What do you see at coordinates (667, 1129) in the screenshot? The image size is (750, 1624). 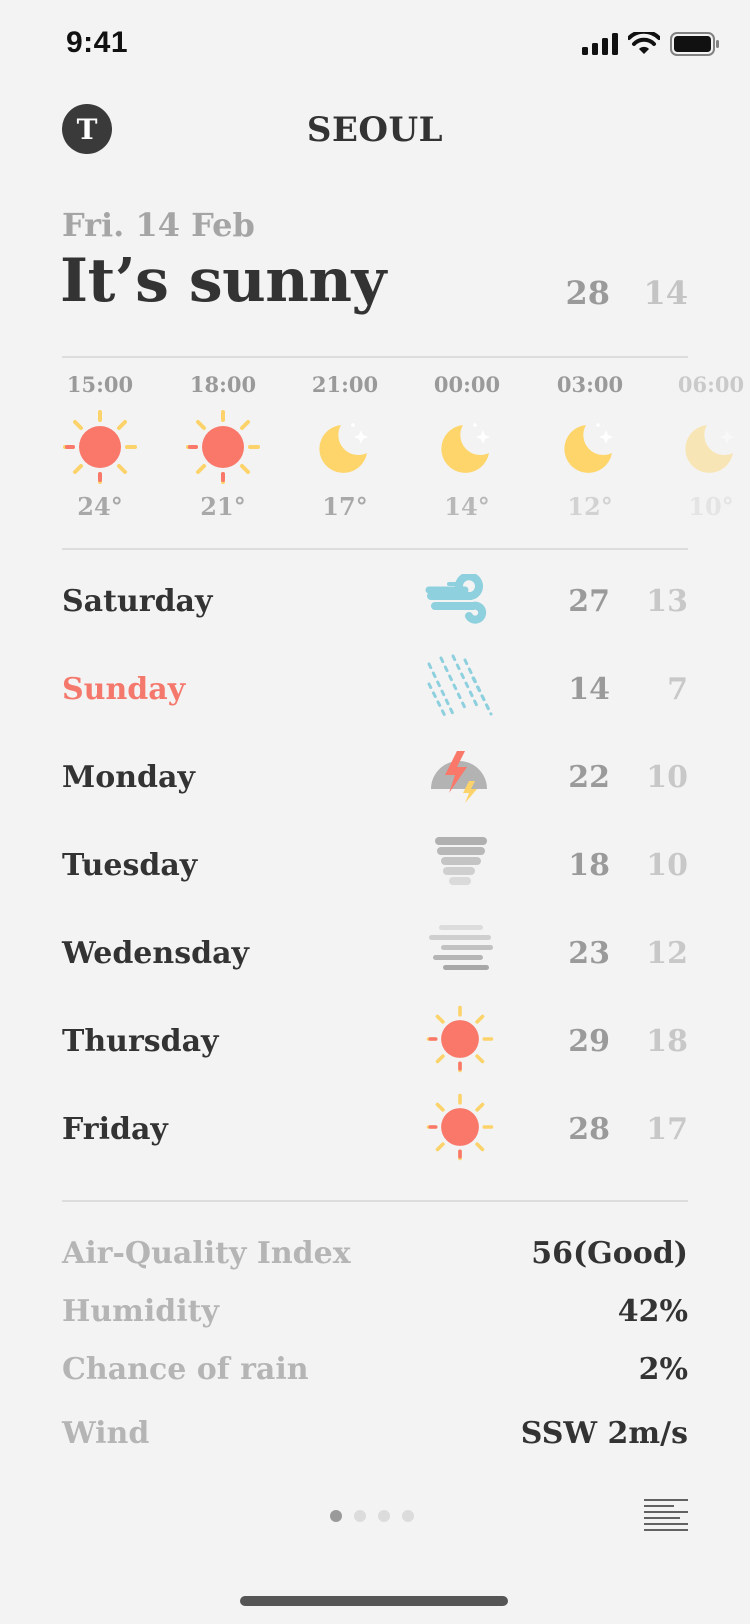 I see `day-low-temp: 17` at bounding box center [667, 1129].